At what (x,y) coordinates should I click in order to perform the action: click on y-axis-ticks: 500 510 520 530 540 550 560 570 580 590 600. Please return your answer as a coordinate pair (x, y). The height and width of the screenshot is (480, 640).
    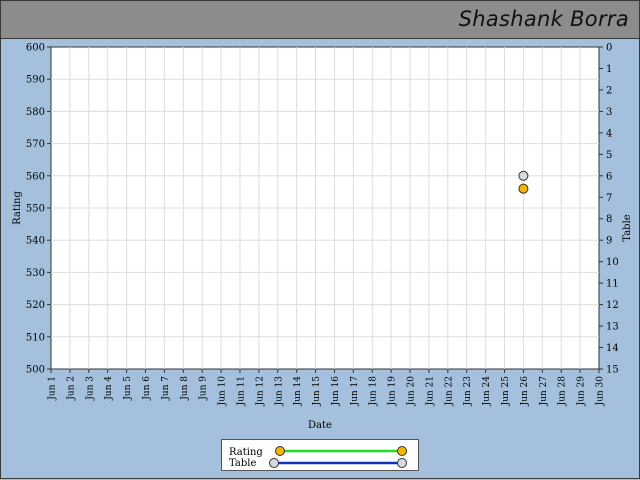
    Looking at the image, I should click on (38, 209).